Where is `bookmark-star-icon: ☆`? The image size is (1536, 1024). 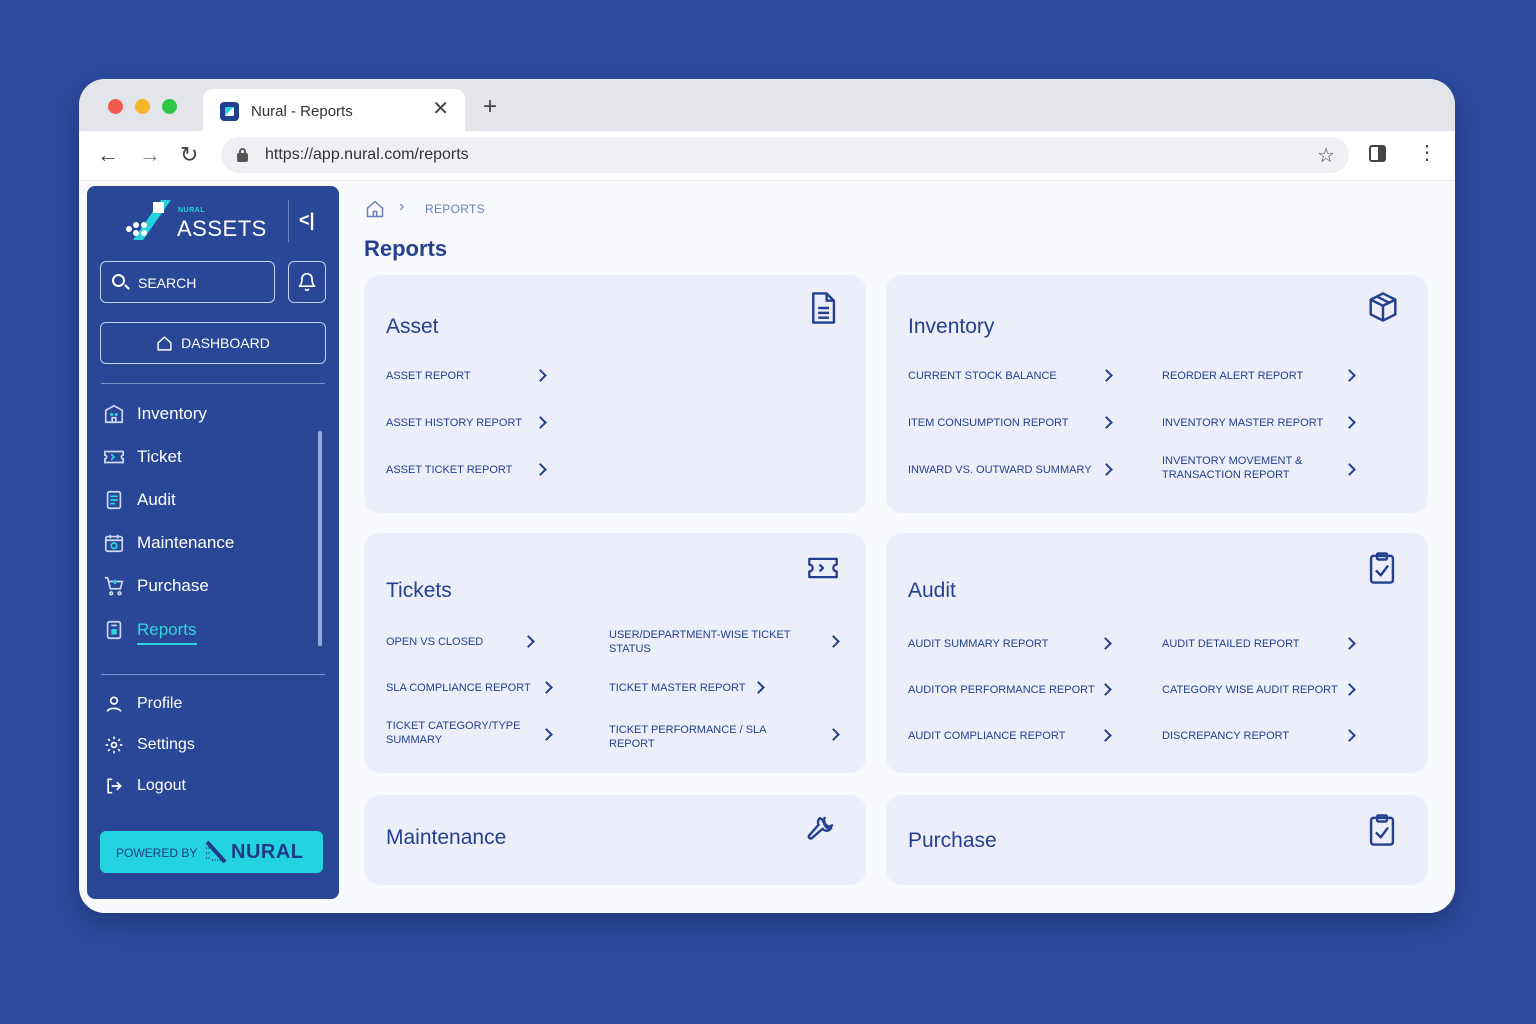 bookmark-star-icon: ☆ is located at coordinates (1326, 155).